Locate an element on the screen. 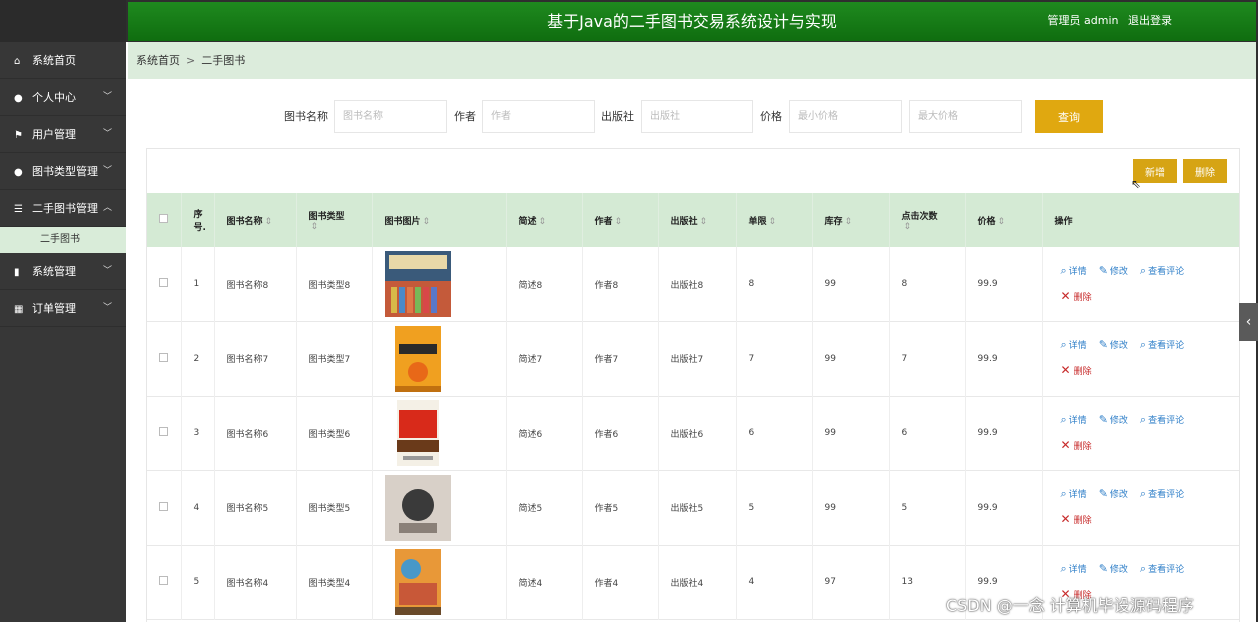  query-button: 查询 is located at coordinates (1069, 116).